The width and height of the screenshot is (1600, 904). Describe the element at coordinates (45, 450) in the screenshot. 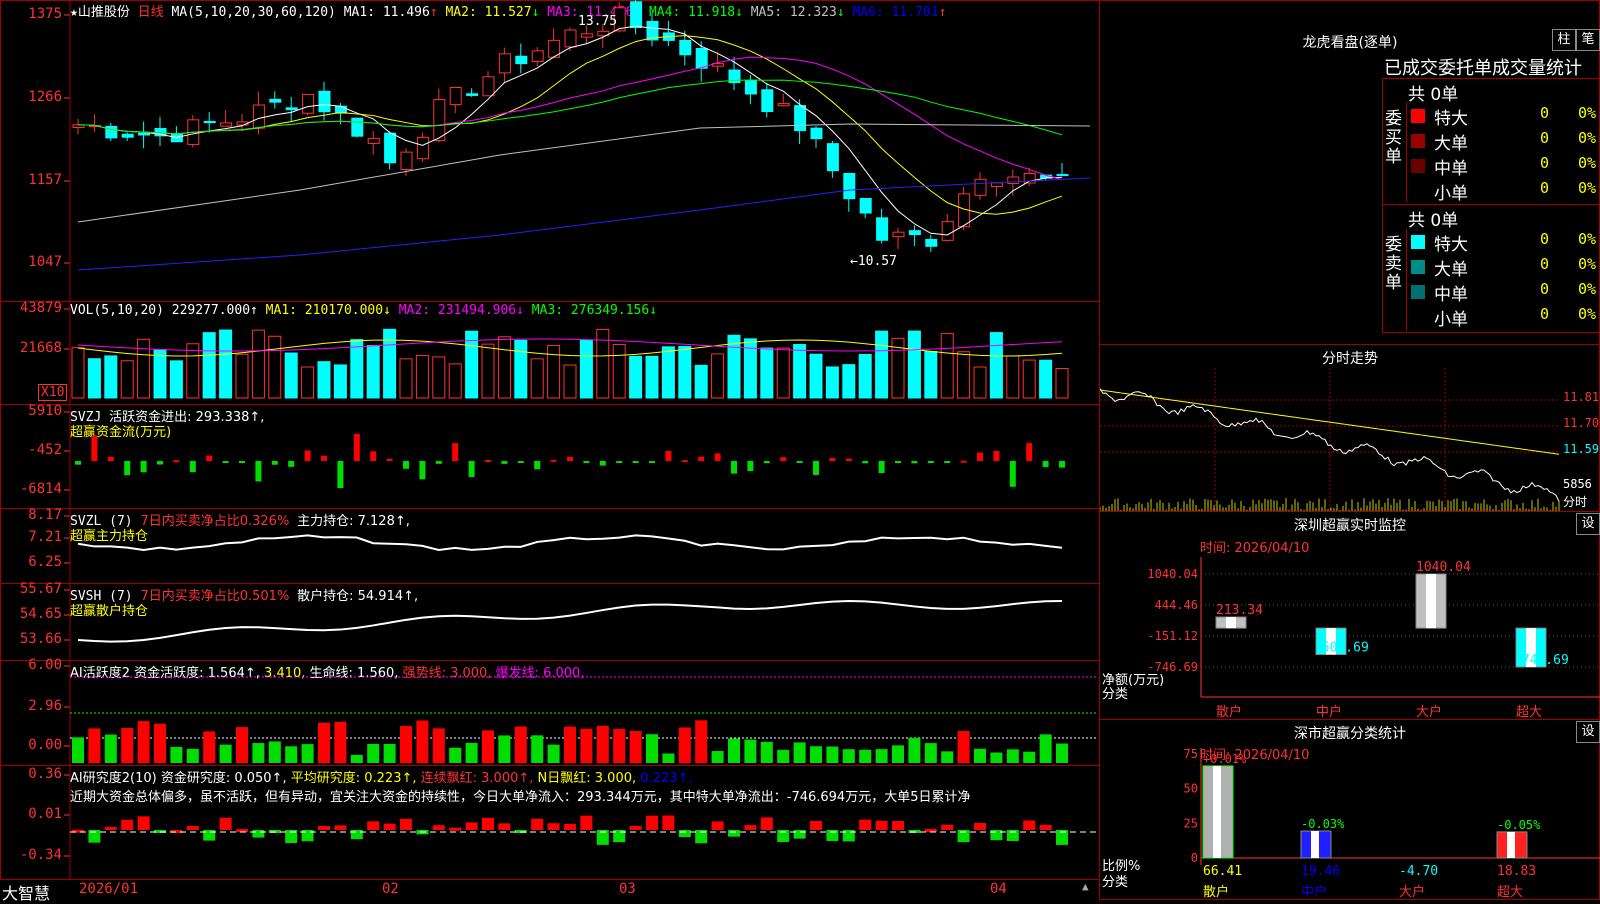

I see `y-tick: -452` at that location.